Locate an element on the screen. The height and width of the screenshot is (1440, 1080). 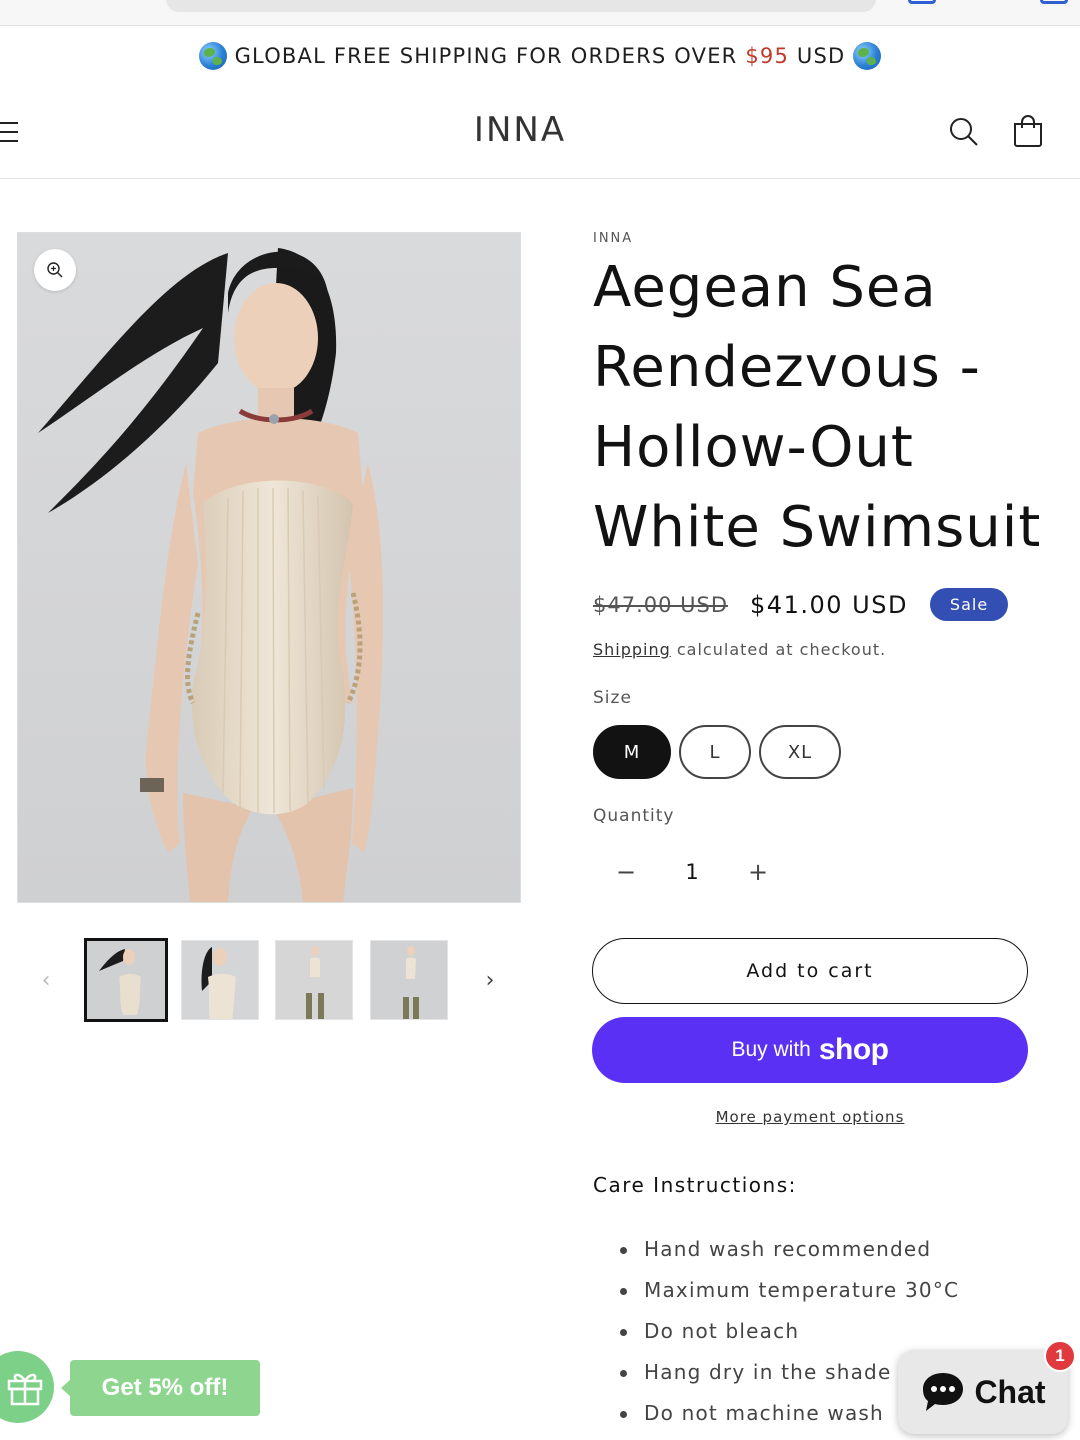
thumbnail-slider: ‹ › is located at coordinates (270, 980).